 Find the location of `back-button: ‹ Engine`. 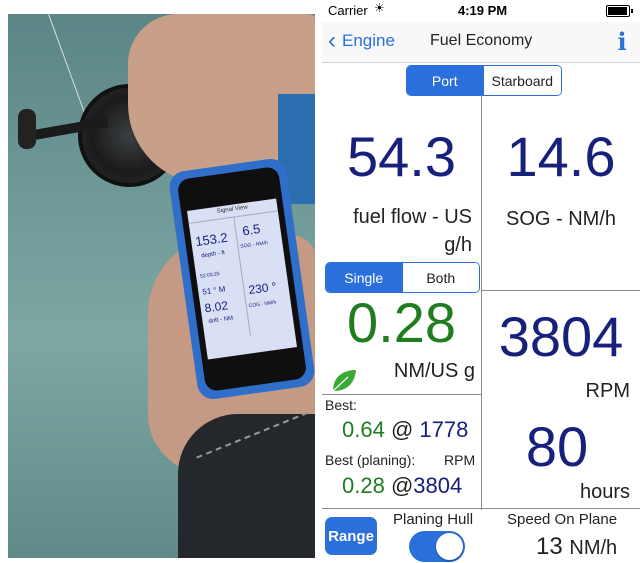

back-button: ‹ Engine is located at coordinates (361, 41).